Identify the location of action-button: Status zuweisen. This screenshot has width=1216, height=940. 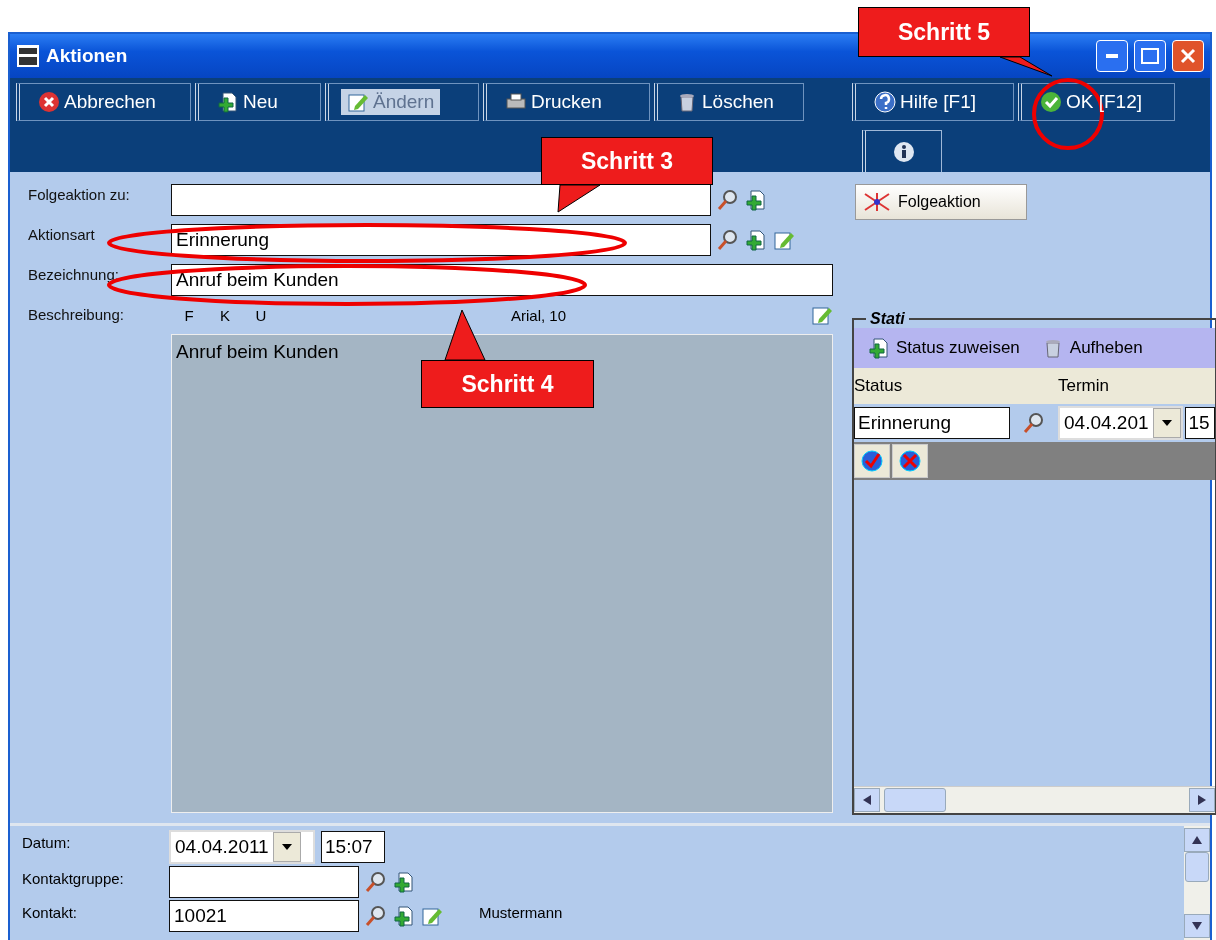
(944, 348).